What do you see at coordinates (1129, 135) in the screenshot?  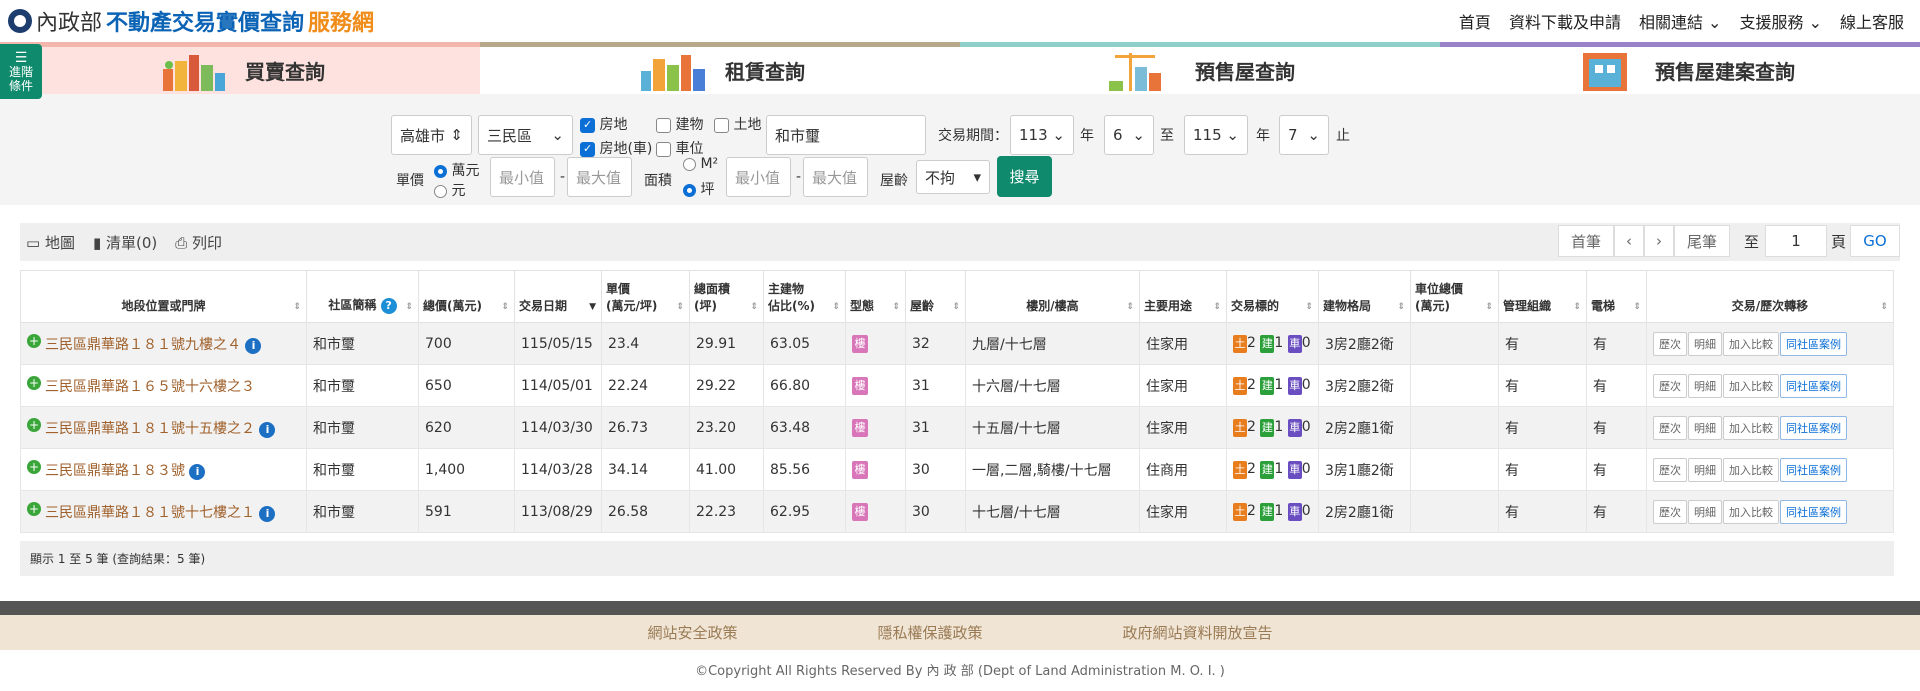 I see `from-month-select: 6 ⌄` at bounding box center [1129, 135].